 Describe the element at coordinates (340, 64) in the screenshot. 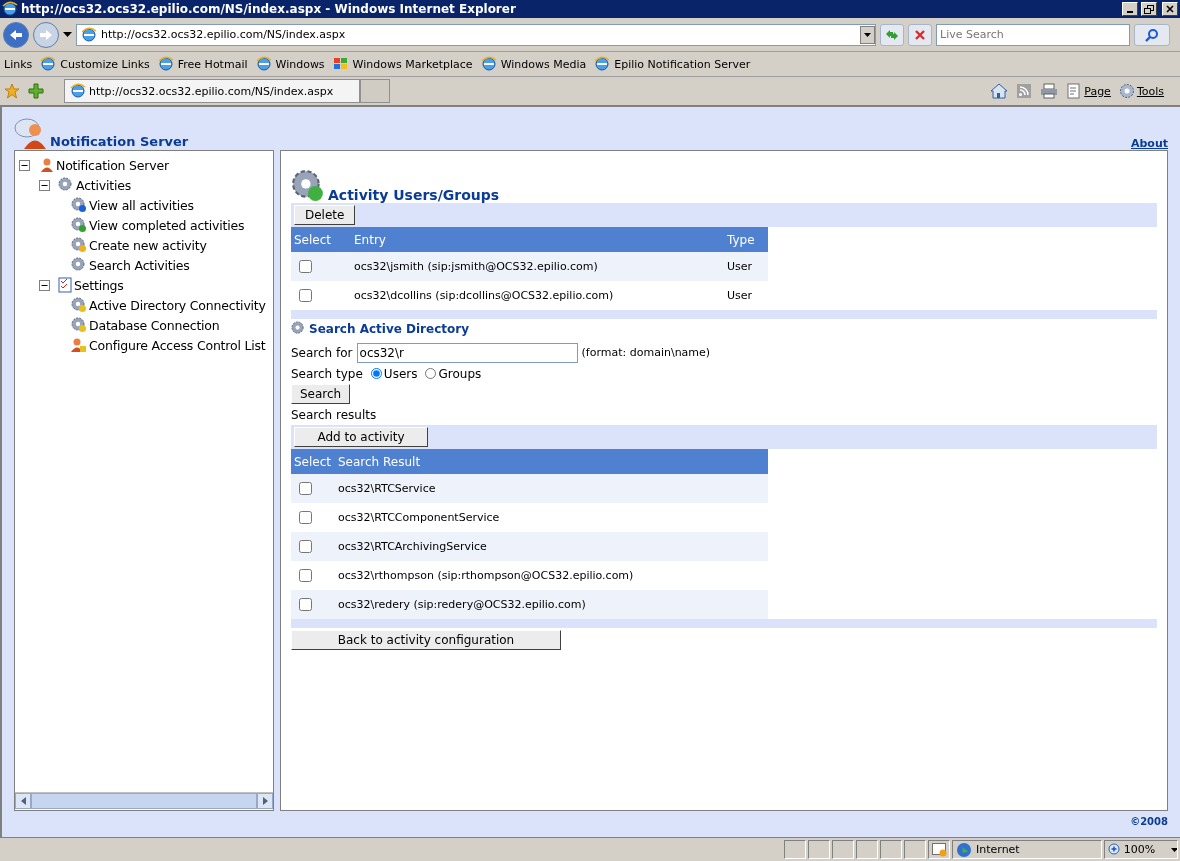

I see `windows-flag-icon` at that location.